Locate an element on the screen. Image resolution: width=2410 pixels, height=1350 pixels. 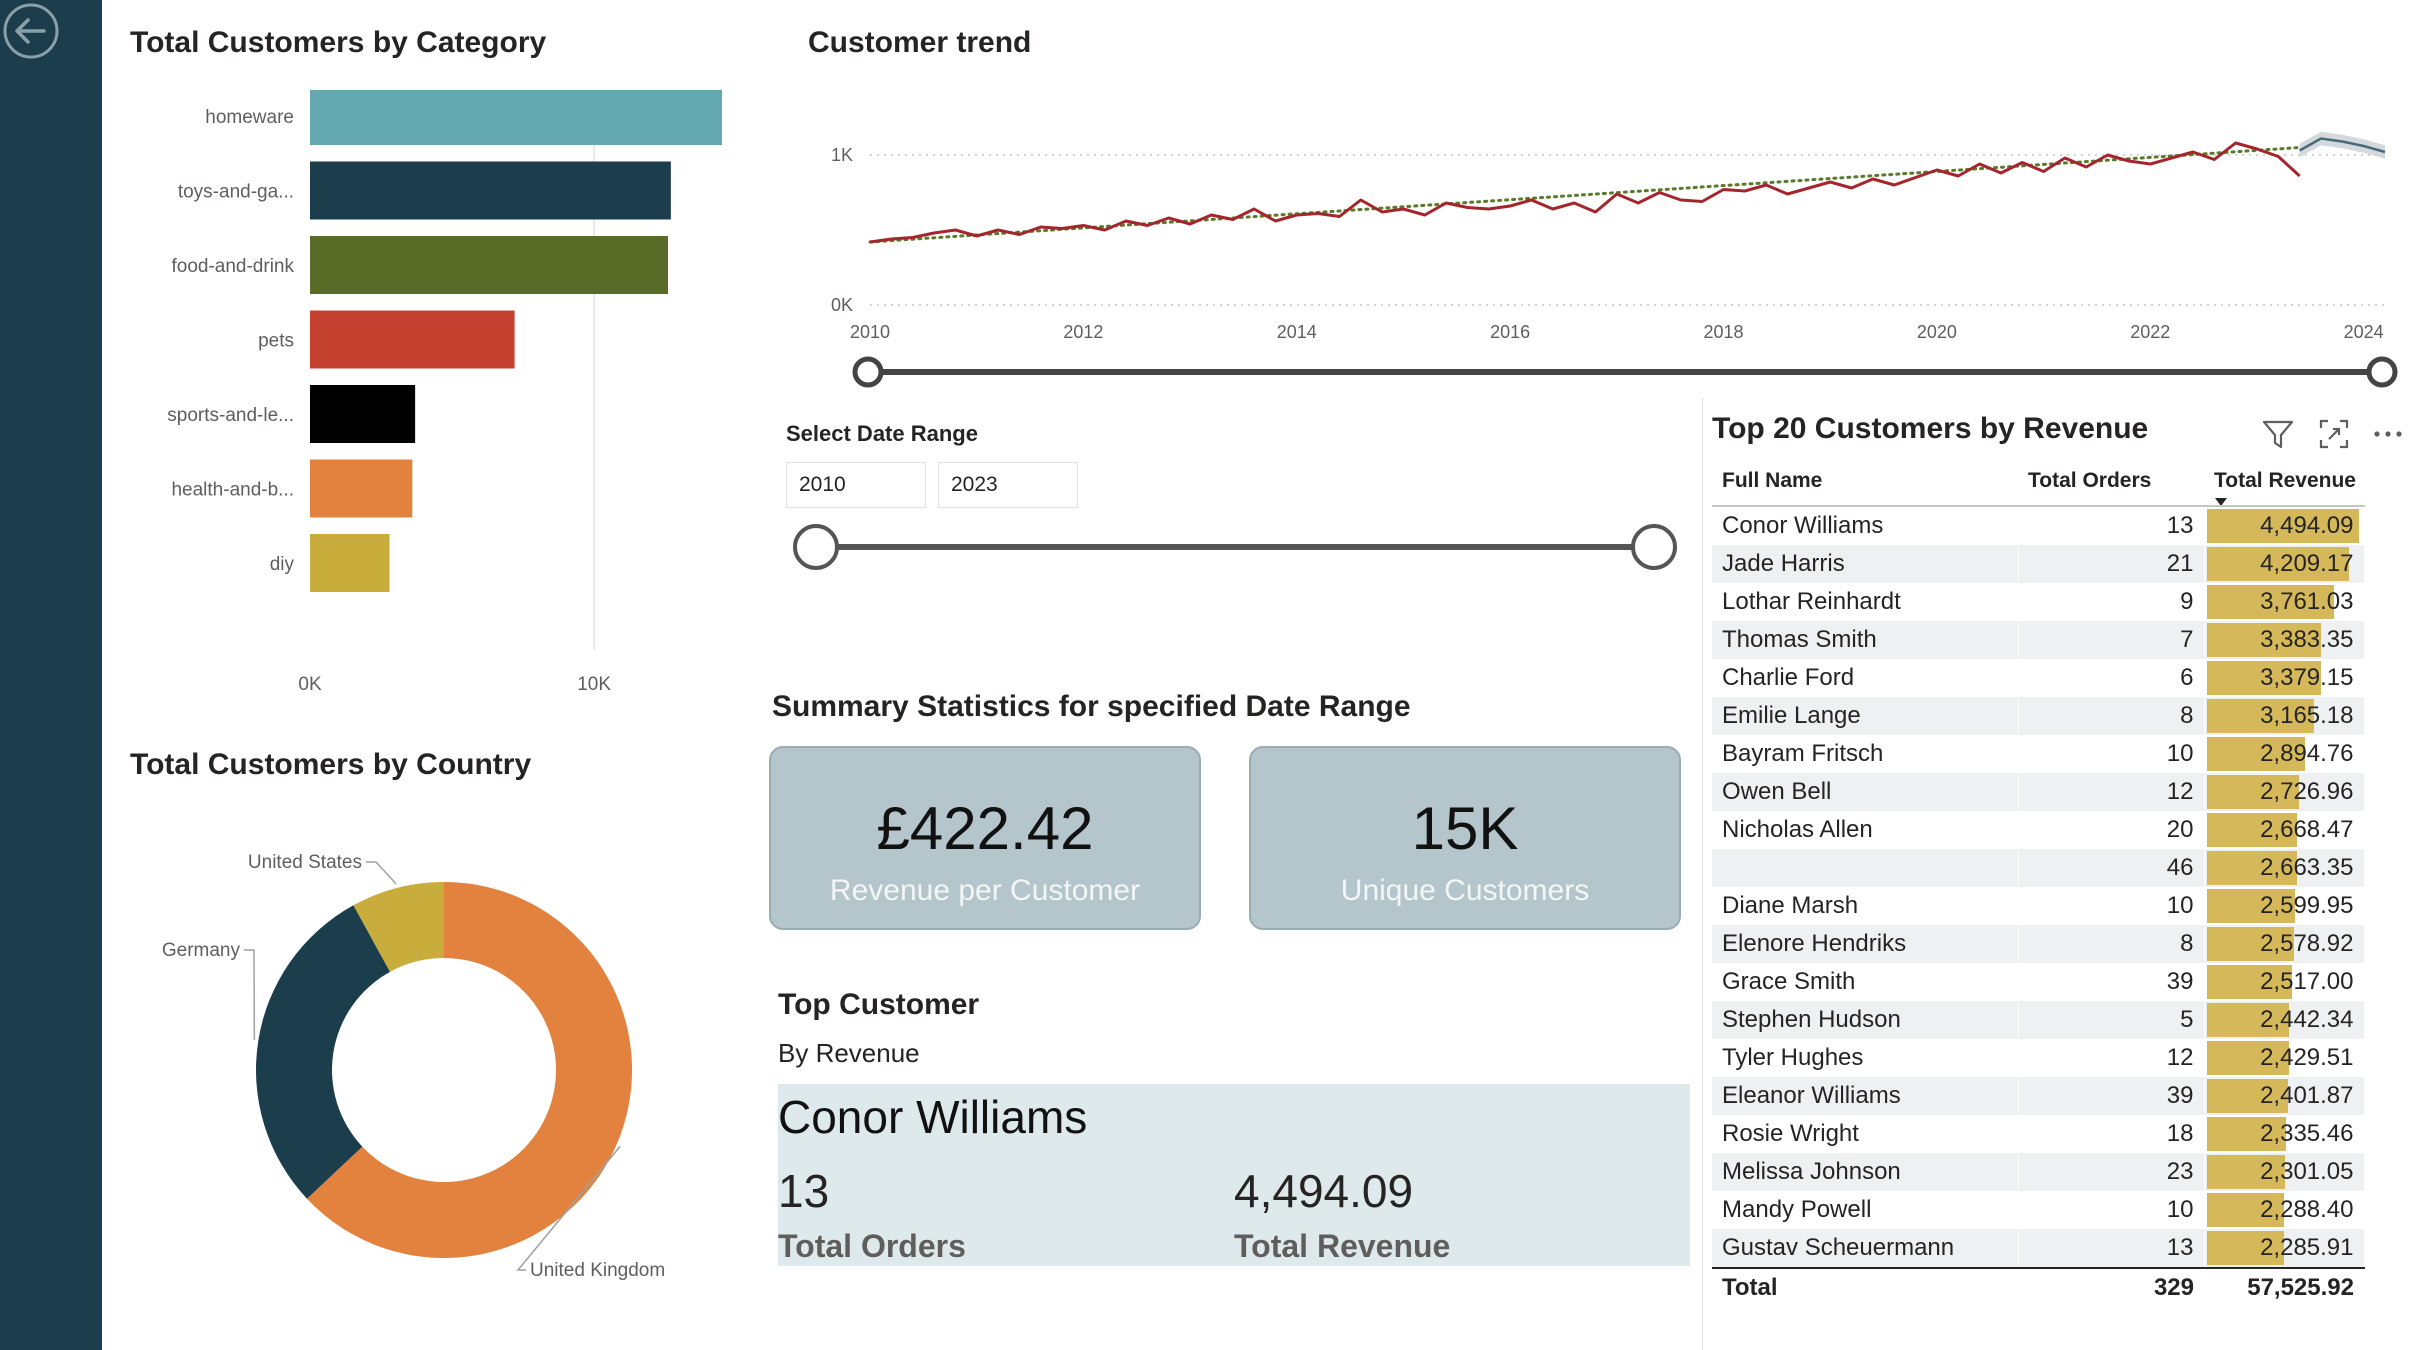
total-revenue: 57,525.92 is located at coordinates (2284, 1287).